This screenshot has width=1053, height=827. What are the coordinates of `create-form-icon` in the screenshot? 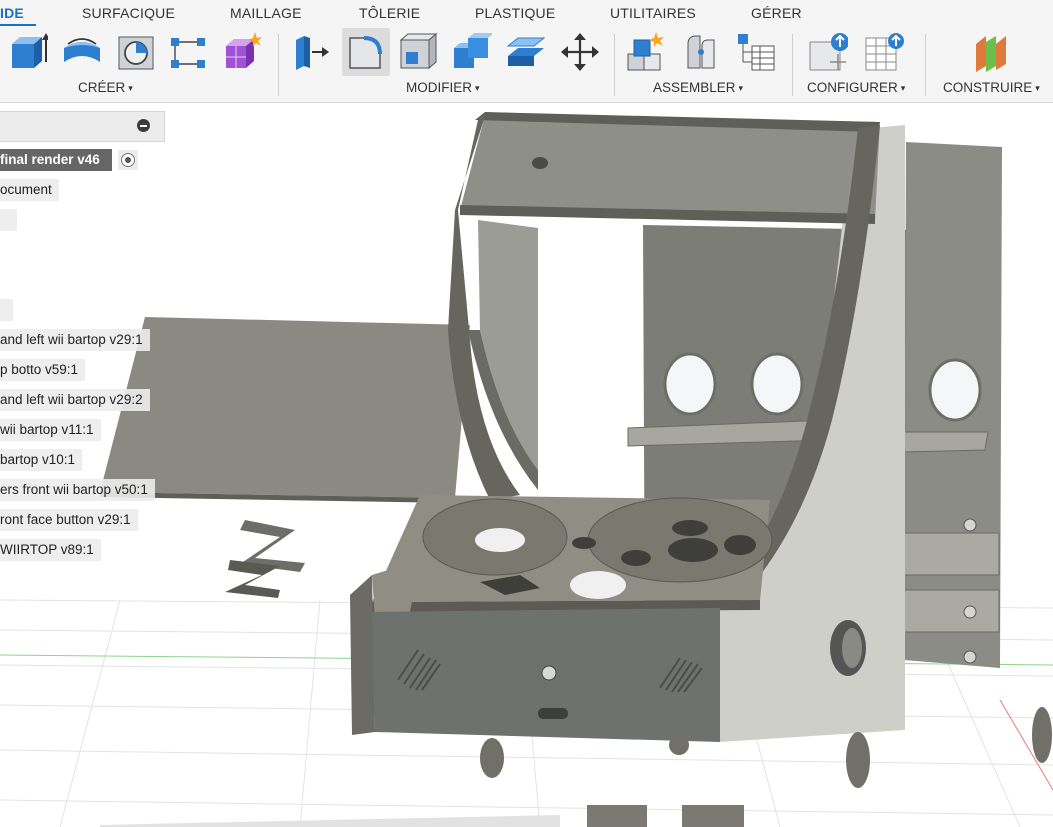 It's located at (242, 52).